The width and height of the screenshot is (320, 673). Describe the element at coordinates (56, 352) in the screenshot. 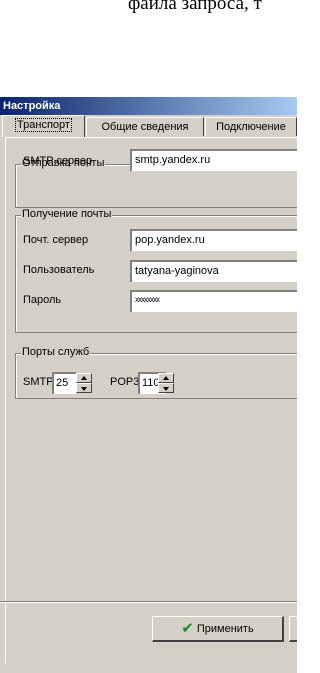

I see `group-service-ports-caption: Порты служб` at that location.